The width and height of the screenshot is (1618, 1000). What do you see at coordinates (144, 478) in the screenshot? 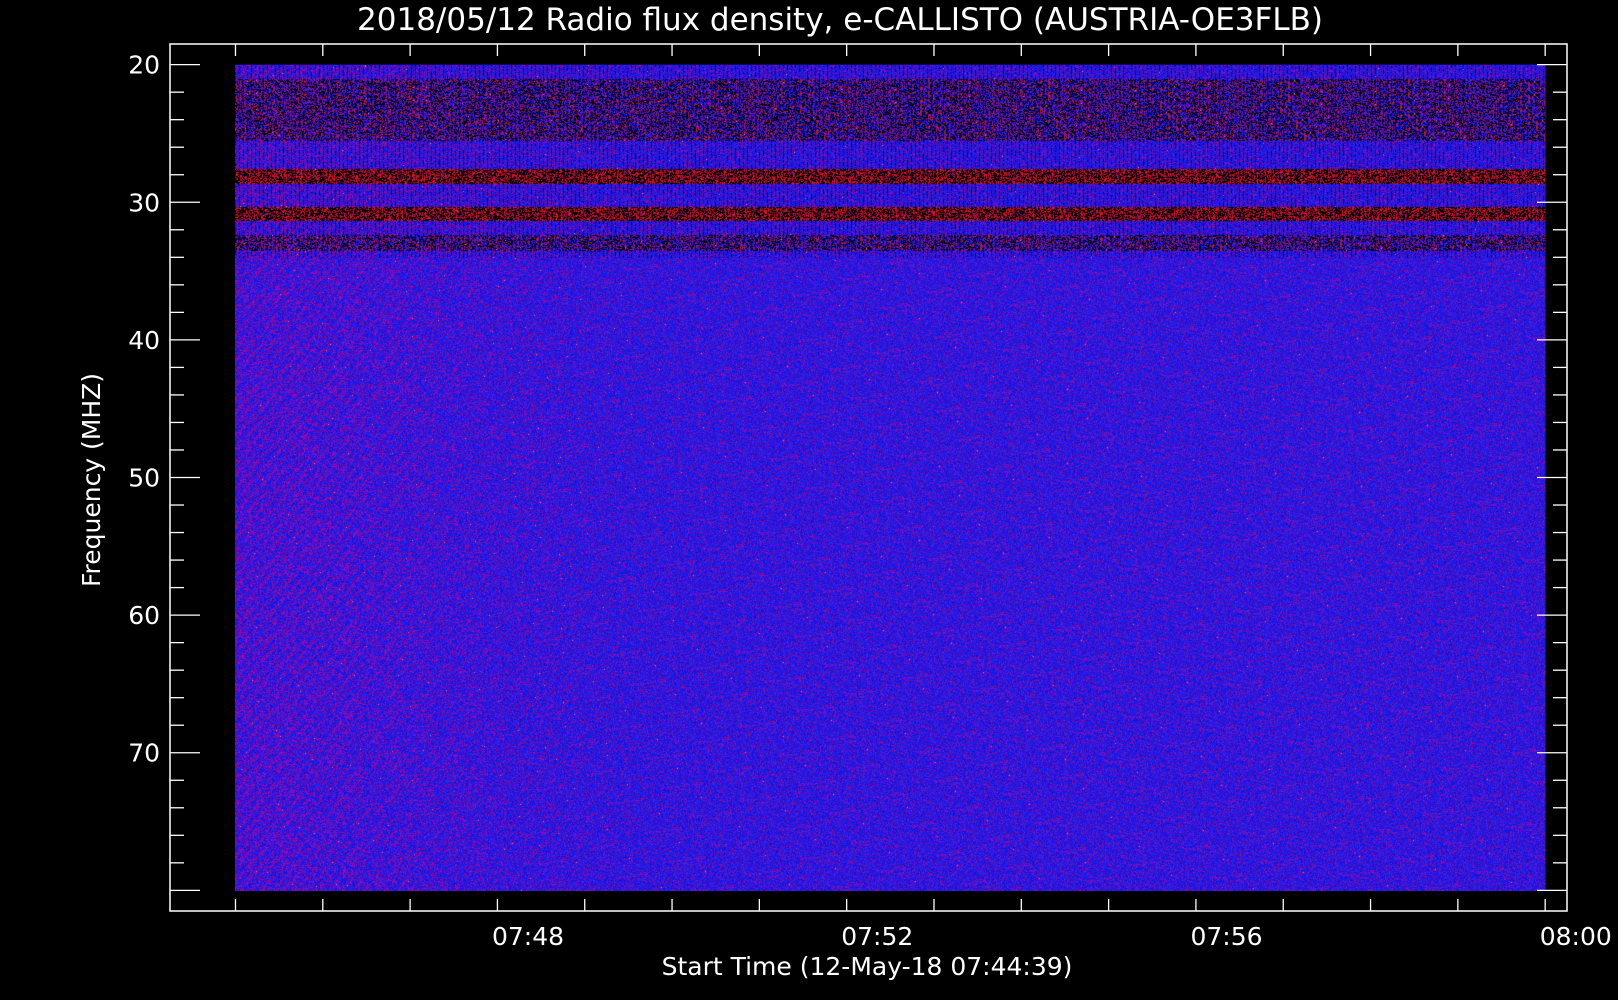
I see `y-tick-label: 50` at bounding box center [144, 478].